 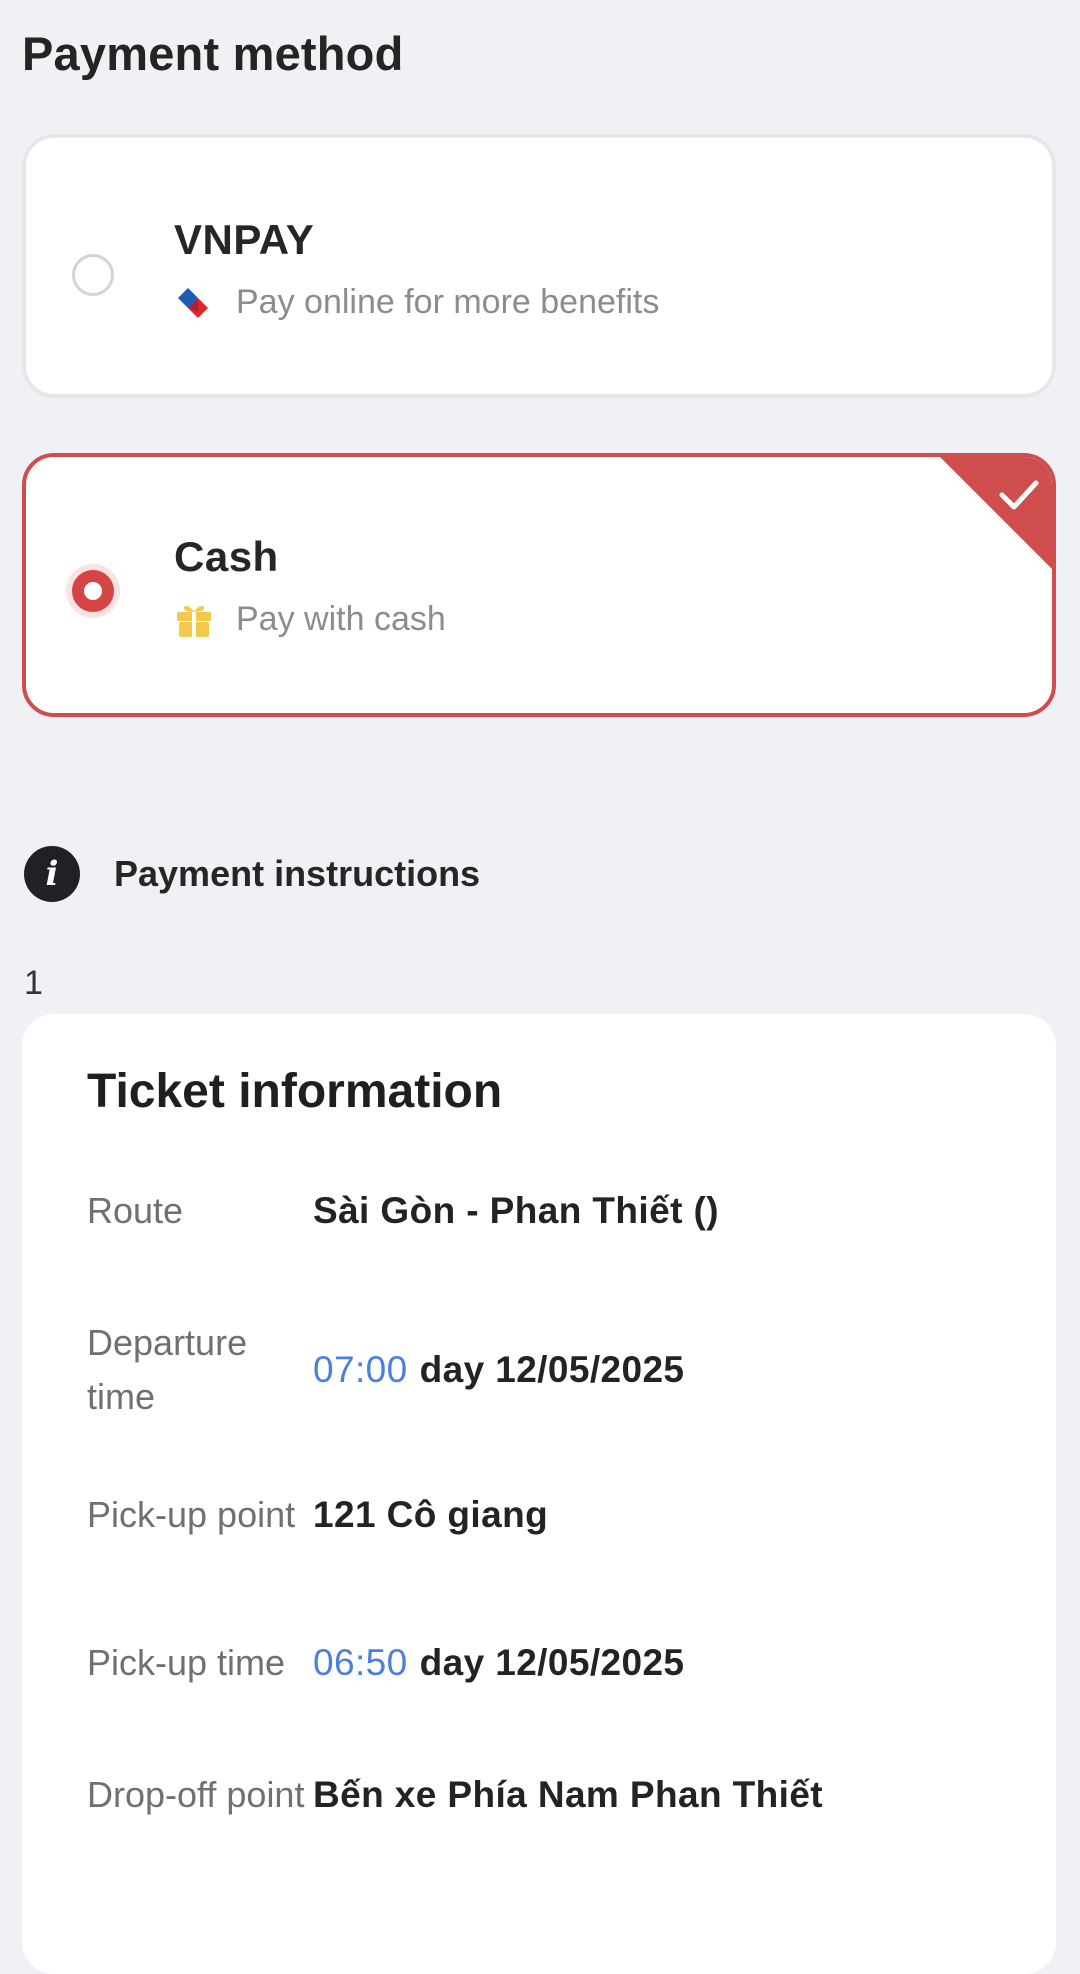 What do you see at coordinates (996, 513) in the screenshot?
I see `selected-check-icon` at bounding box center [996, 513].